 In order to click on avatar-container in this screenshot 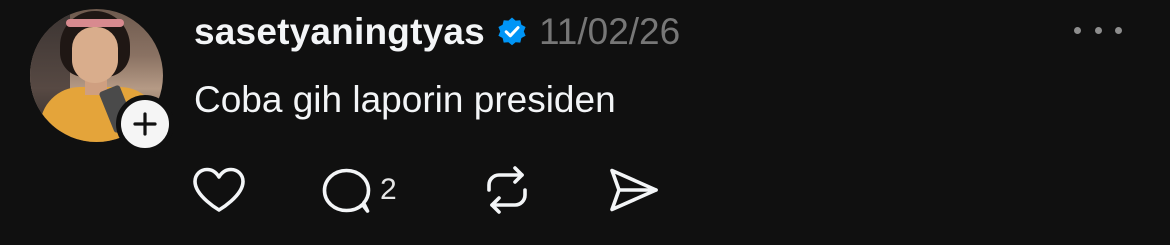, I will do `click(102, 81)`.